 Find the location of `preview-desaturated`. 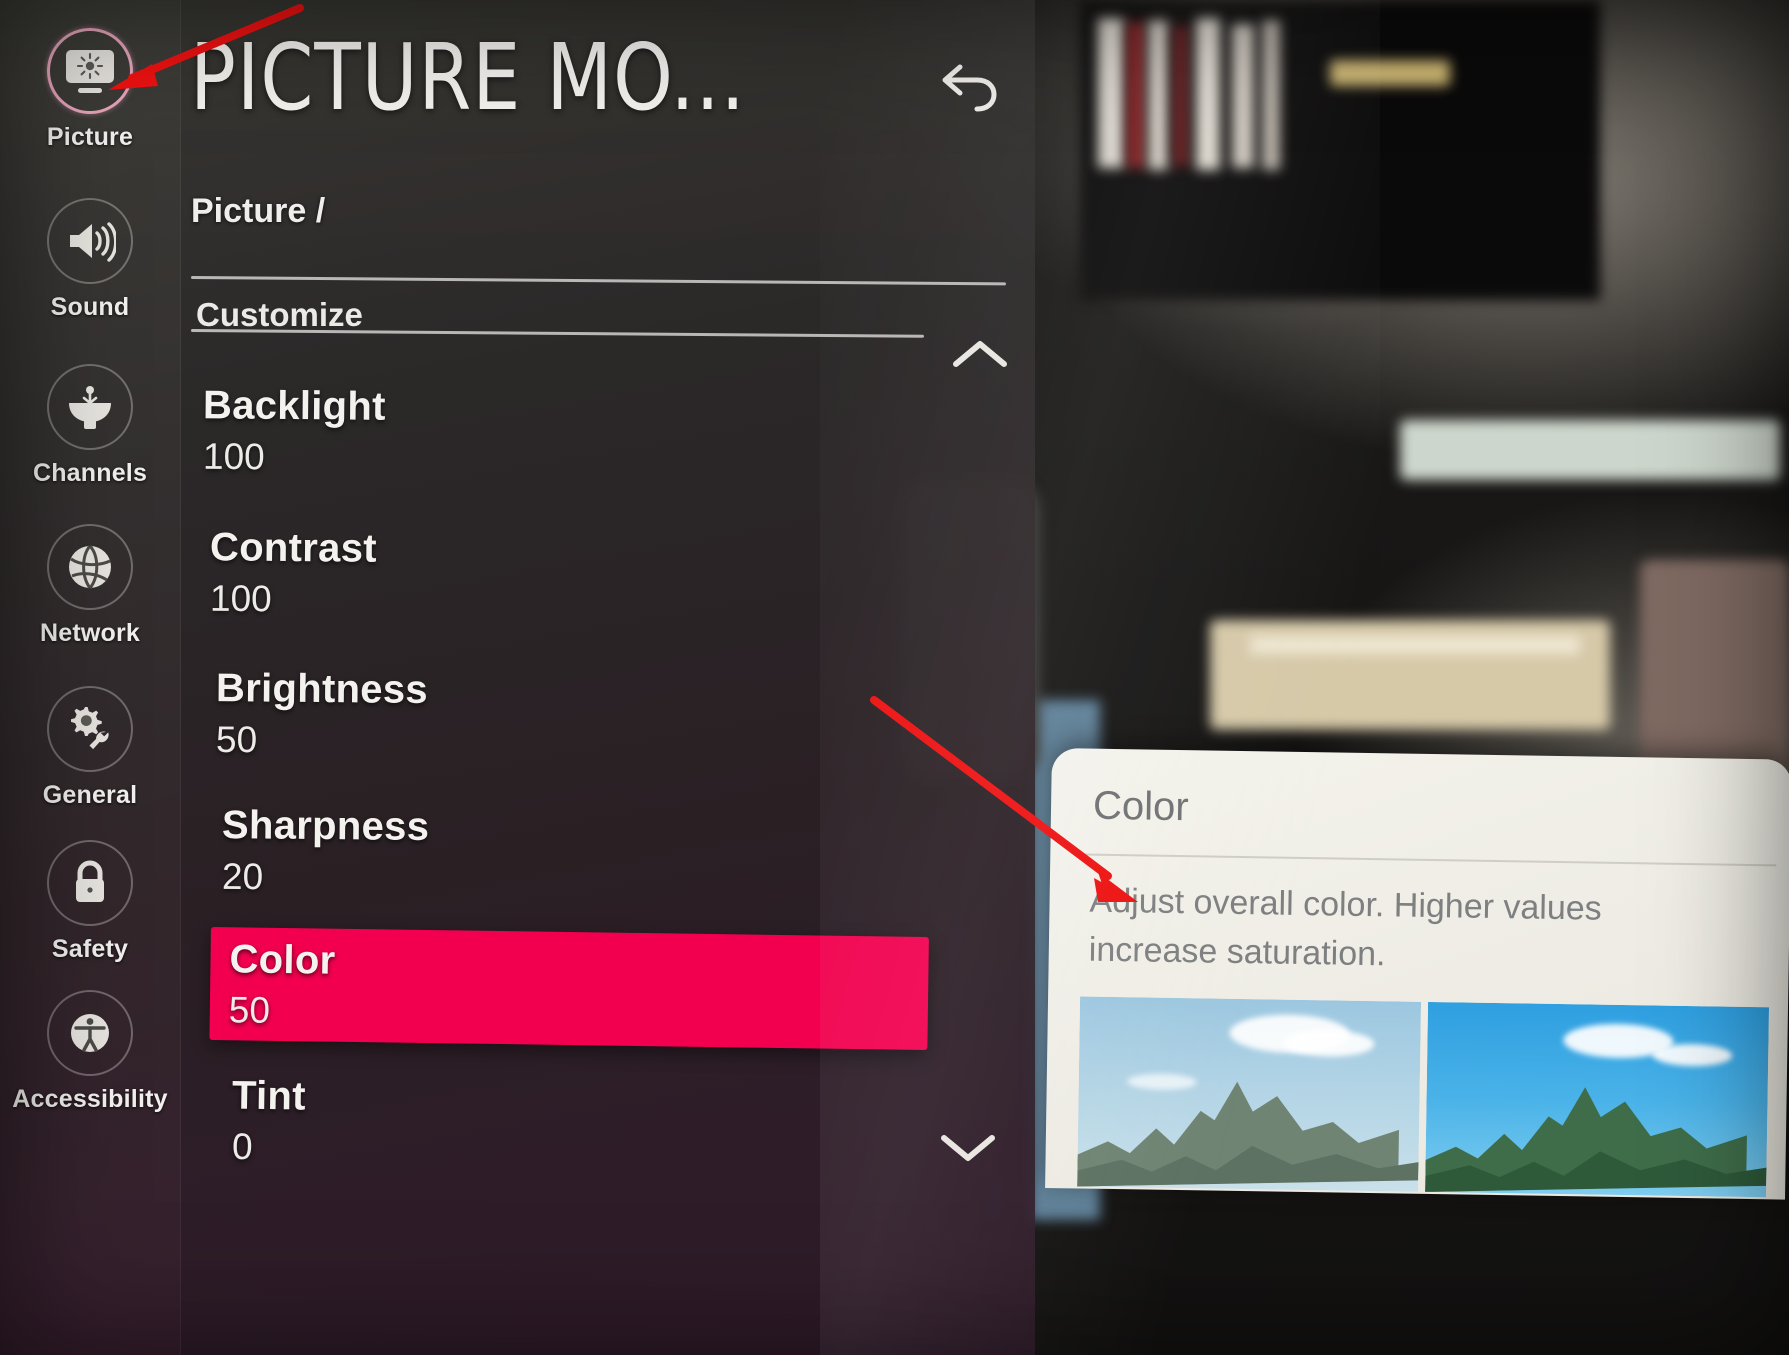

preview-desaturated is located at coordinates (1249, 1094).